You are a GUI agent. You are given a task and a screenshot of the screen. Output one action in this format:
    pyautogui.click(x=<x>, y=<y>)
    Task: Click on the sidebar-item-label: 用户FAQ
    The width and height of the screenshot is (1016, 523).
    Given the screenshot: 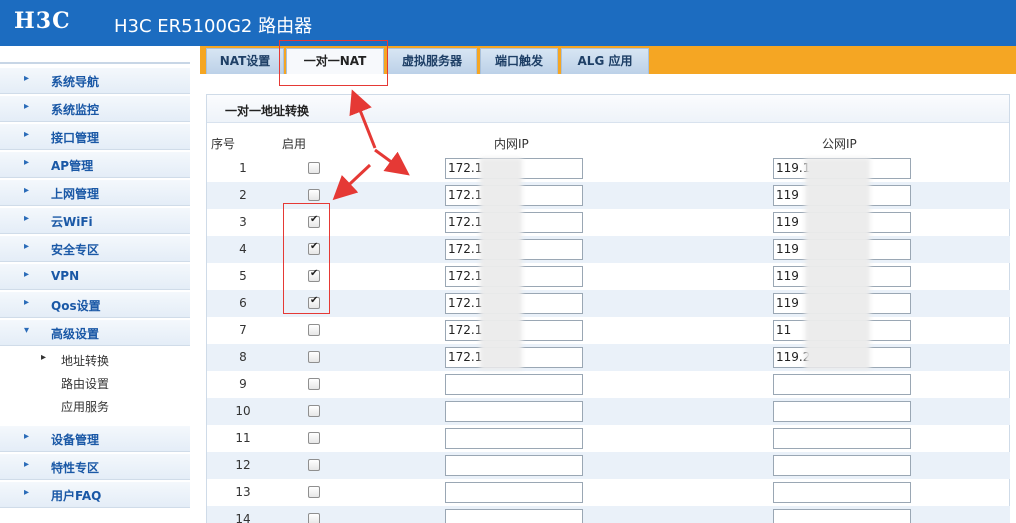 What is the action you would take?
    pyautogui.click(x=76, y=496)
    